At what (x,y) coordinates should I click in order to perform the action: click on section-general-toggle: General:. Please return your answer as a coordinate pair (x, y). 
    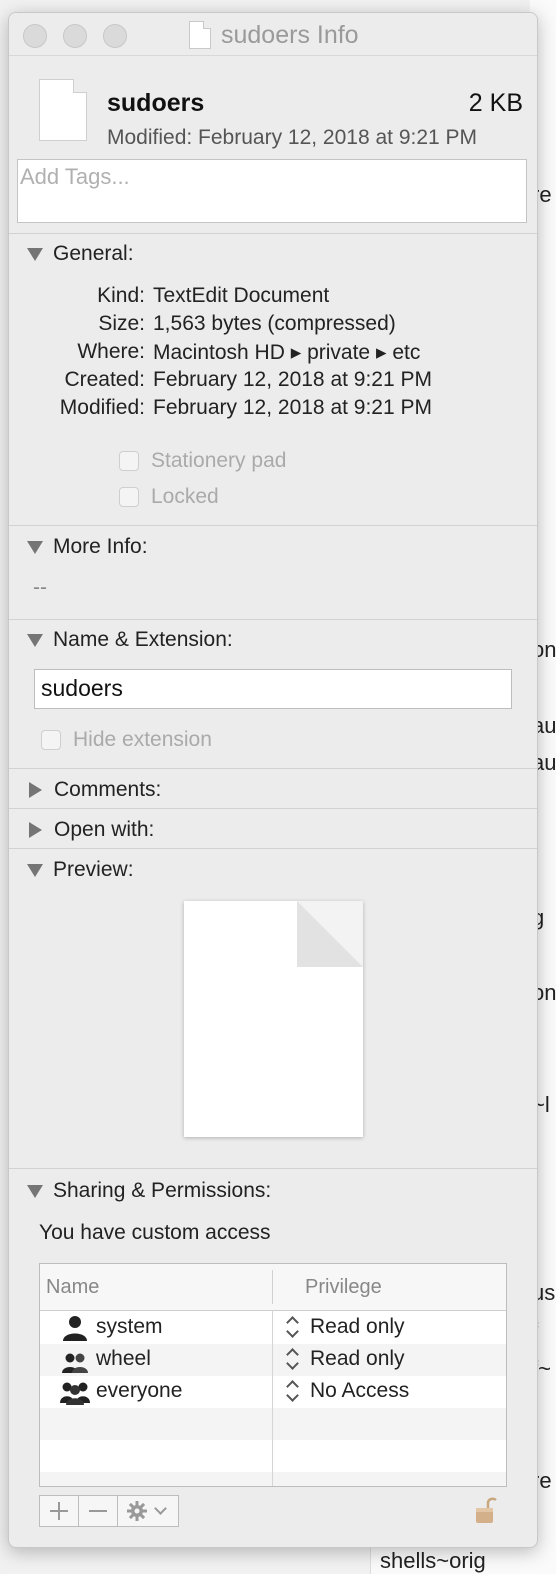
    Looking at the image, I should click on (80, 254).